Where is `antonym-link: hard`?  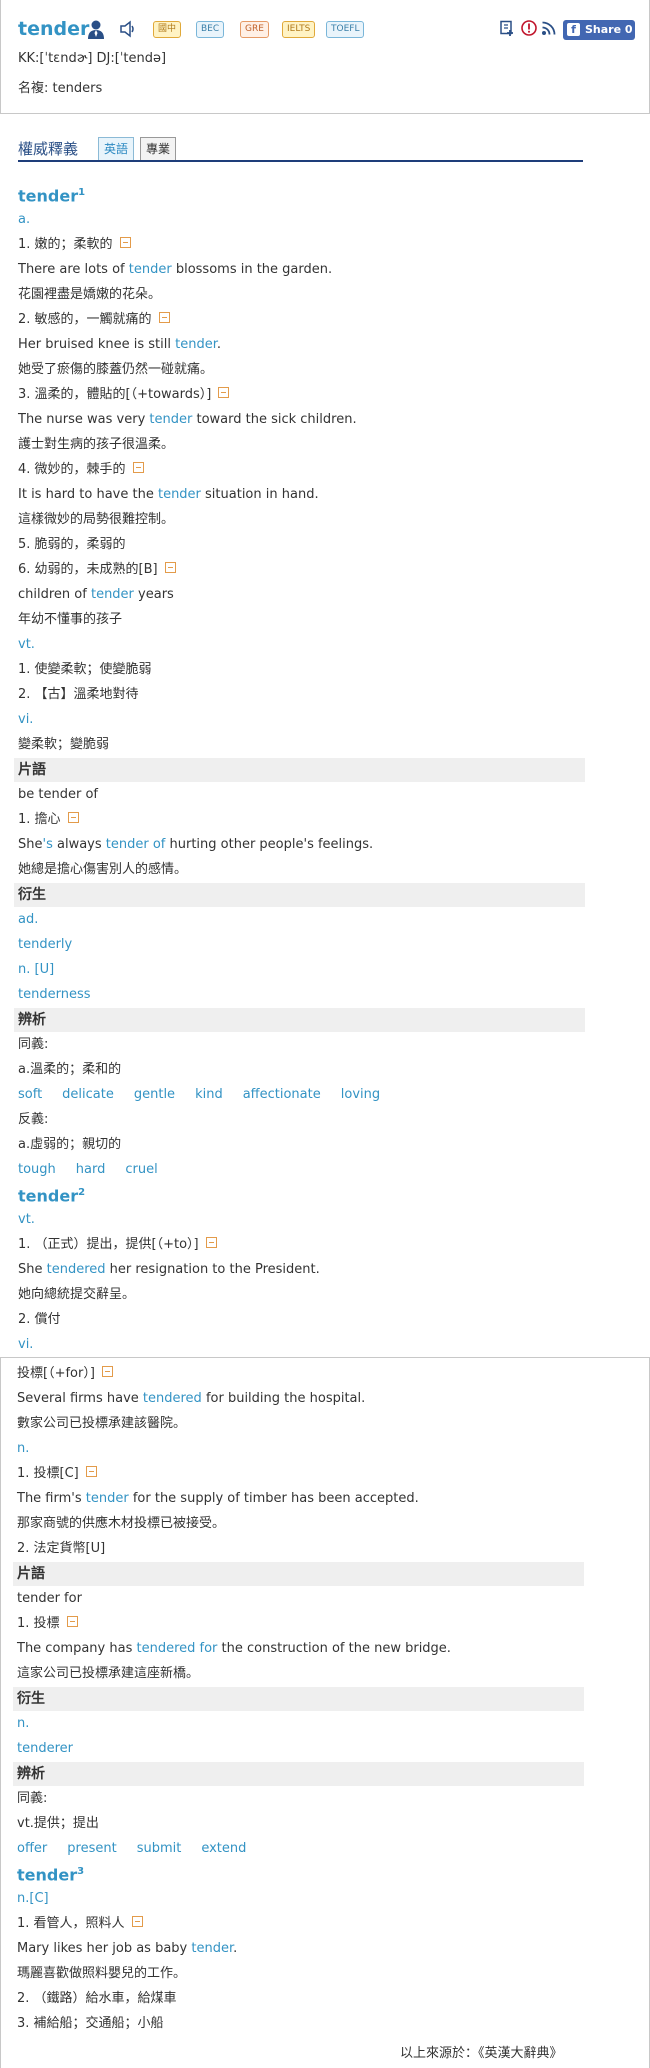 antonym-link: hard is located at coordinates (91, 1169).